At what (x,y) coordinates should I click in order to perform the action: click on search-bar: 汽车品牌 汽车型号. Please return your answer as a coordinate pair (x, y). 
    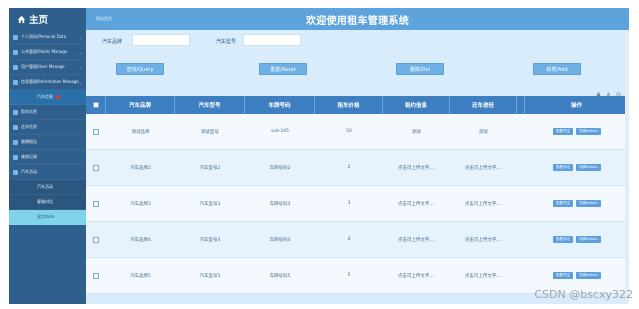
    Looking at the image, I should click on (357, 42).